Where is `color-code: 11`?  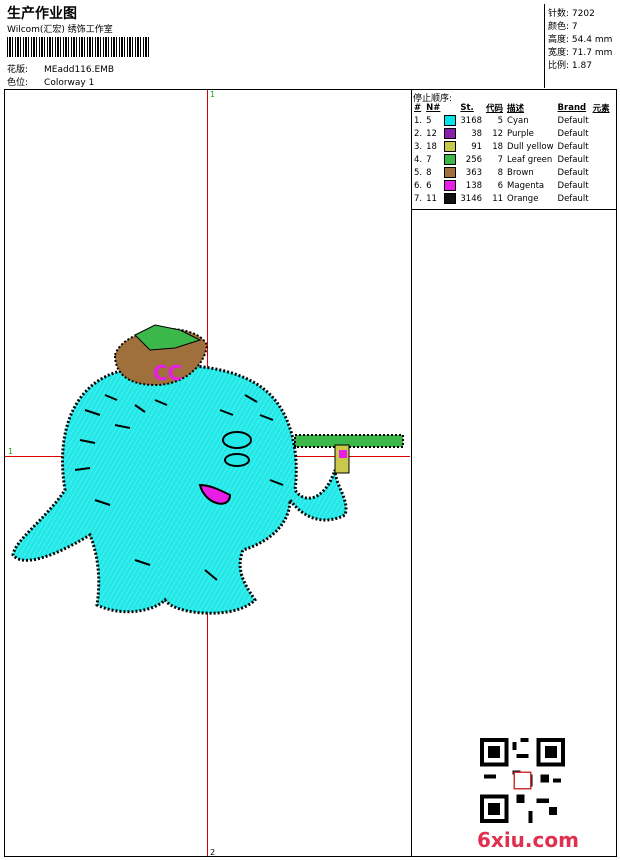
color-code: 11 is located at coordinates (498, 198).